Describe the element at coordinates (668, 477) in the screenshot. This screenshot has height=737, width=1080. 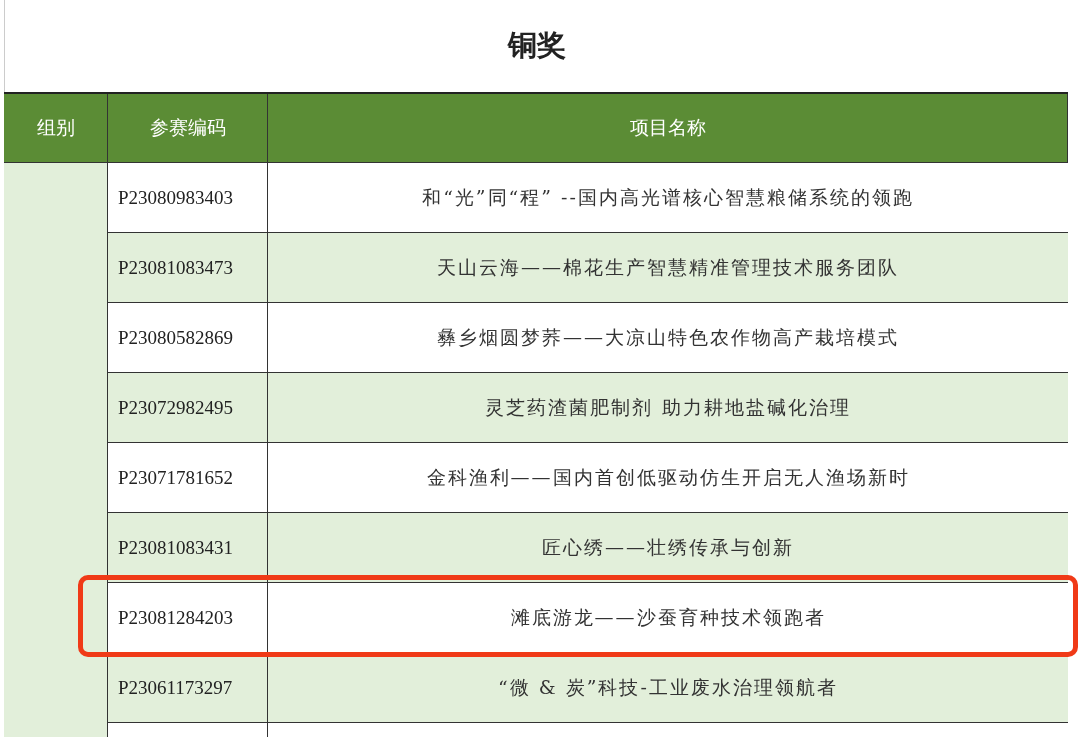
I see `table-cell-text: 金科渔利——国内首创低驱动仿生开启无人渔场新时` at that location.